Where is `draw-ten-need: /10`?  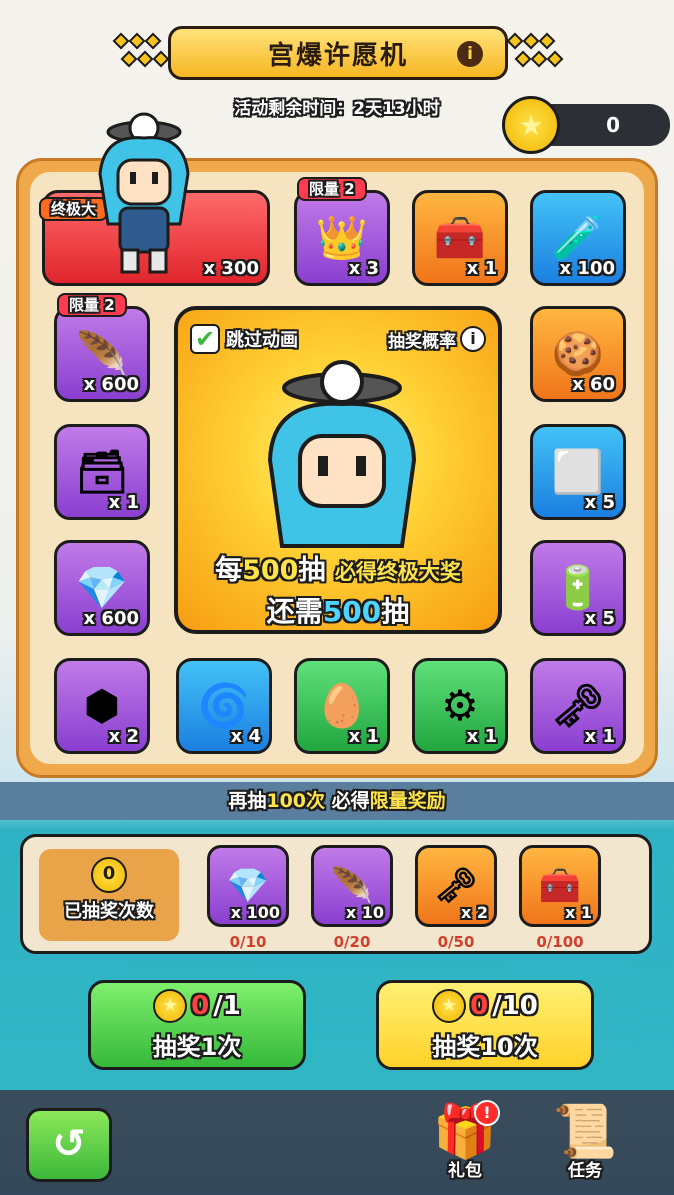
draw-ten-need: /10 is located at coordinates (515, 1006).